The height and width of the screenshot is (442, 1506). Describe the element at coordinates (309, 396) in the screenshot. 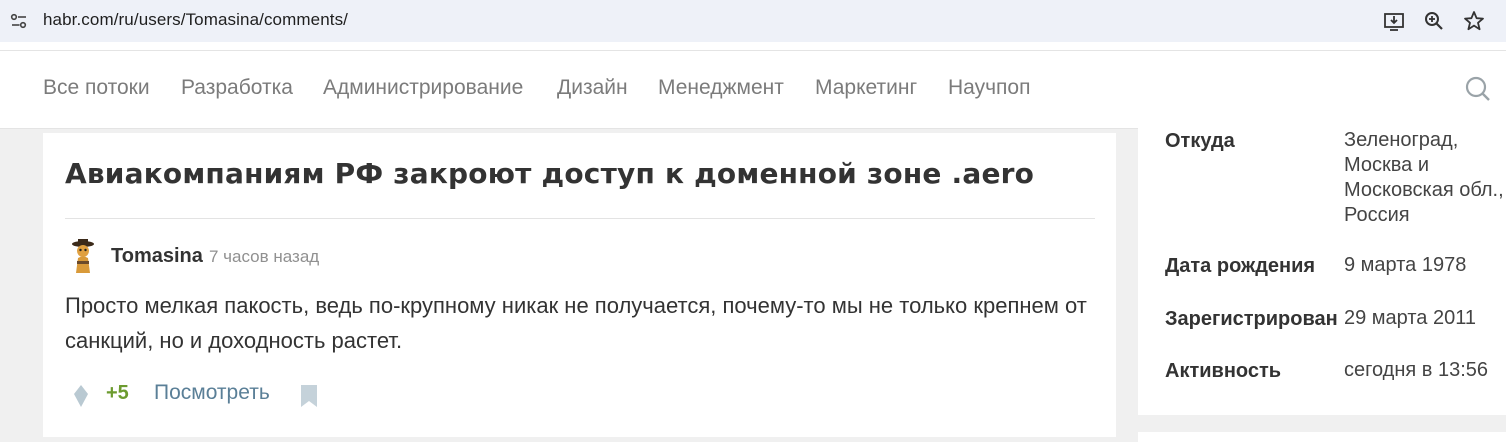

I see `bookmark-icon` at that location.